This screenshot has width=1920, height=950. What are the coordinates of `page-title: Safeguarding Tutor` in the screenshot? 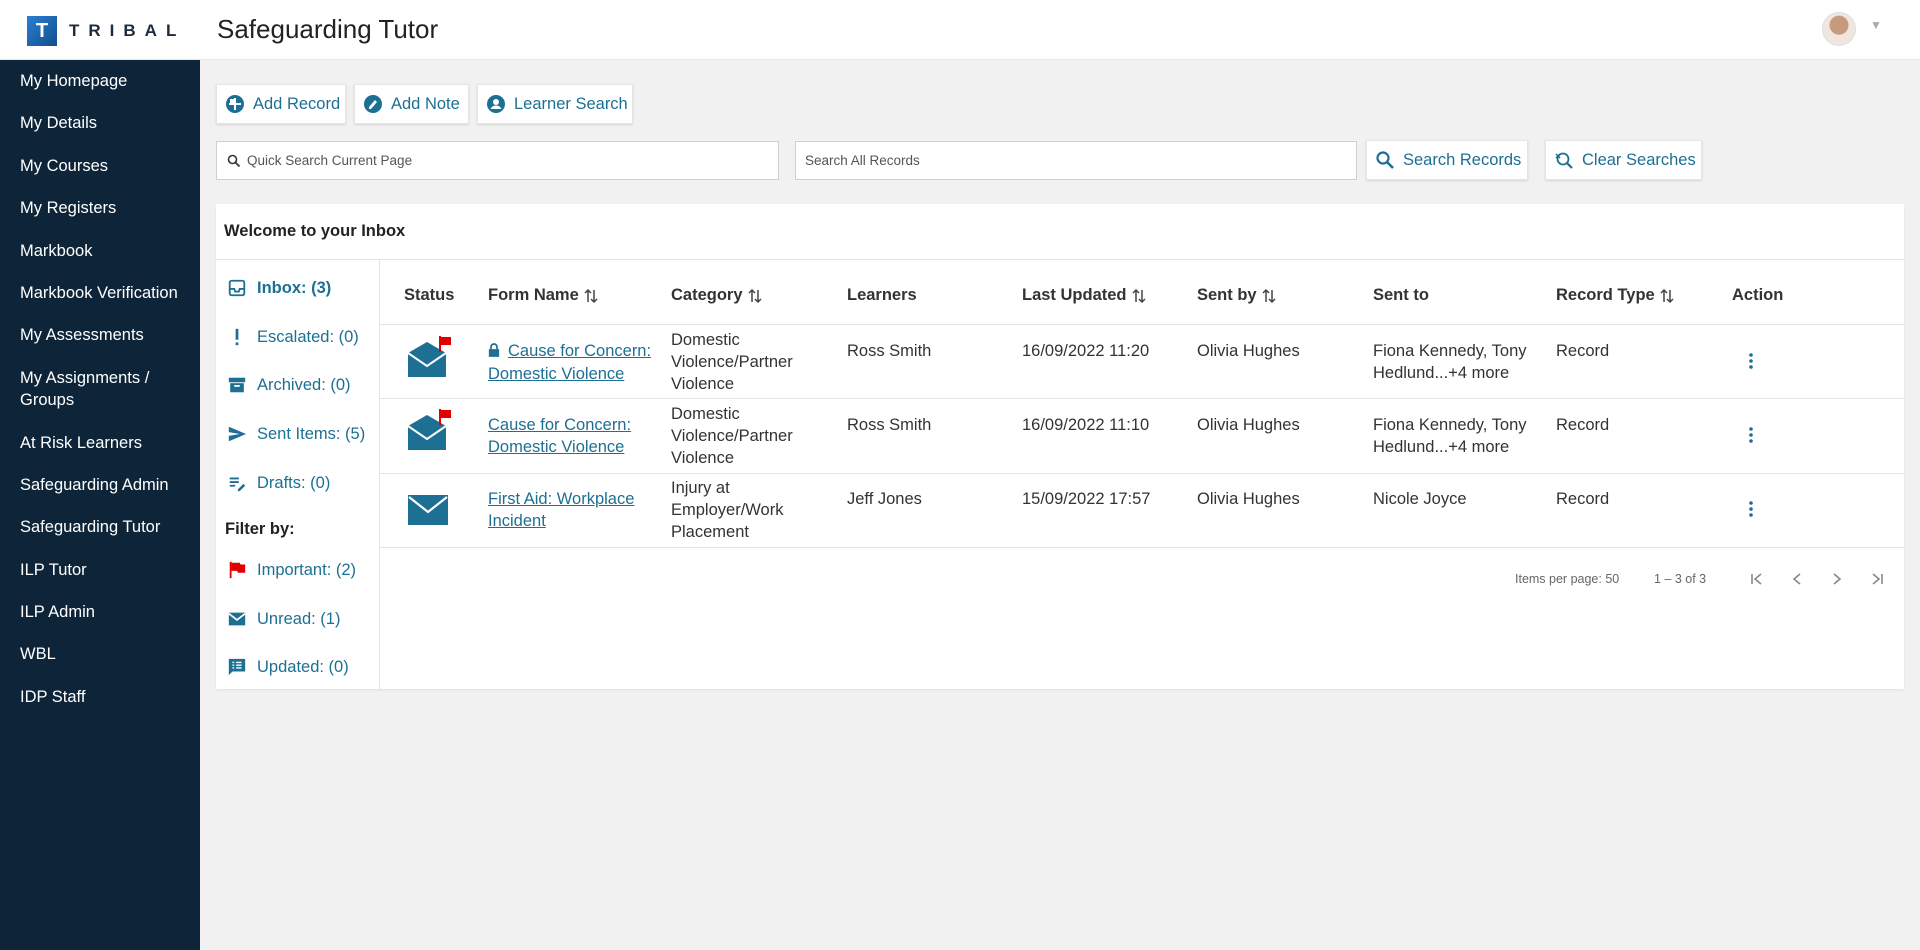 It's located at (328, 29).